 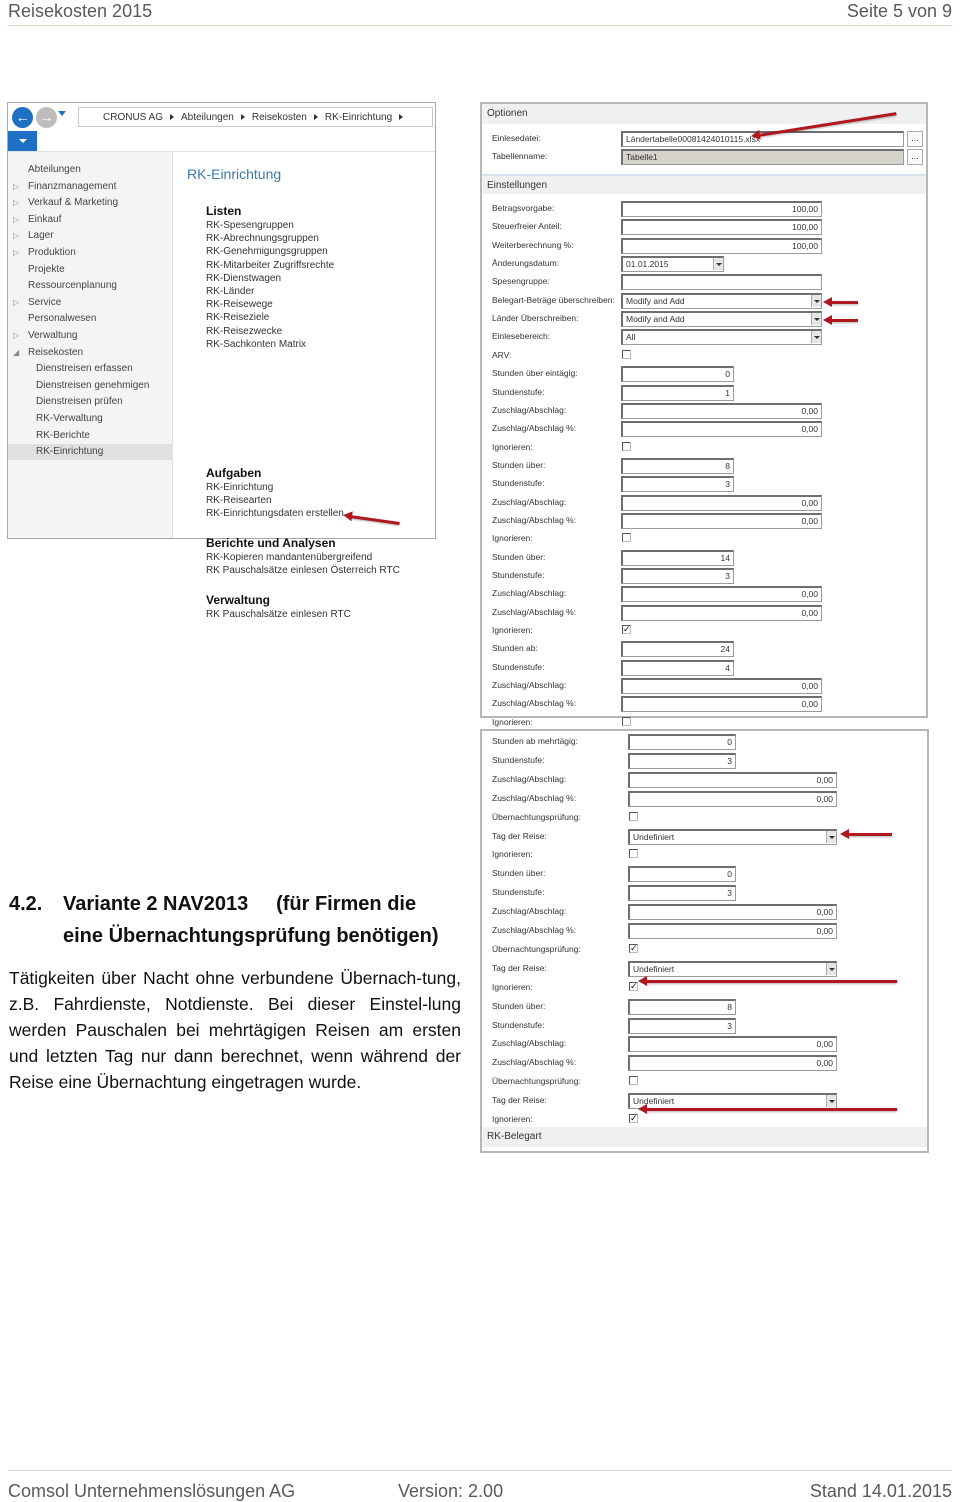 I want to click on action-link: RK-Genehmigungsgruppen, so click(x=267, y=251).